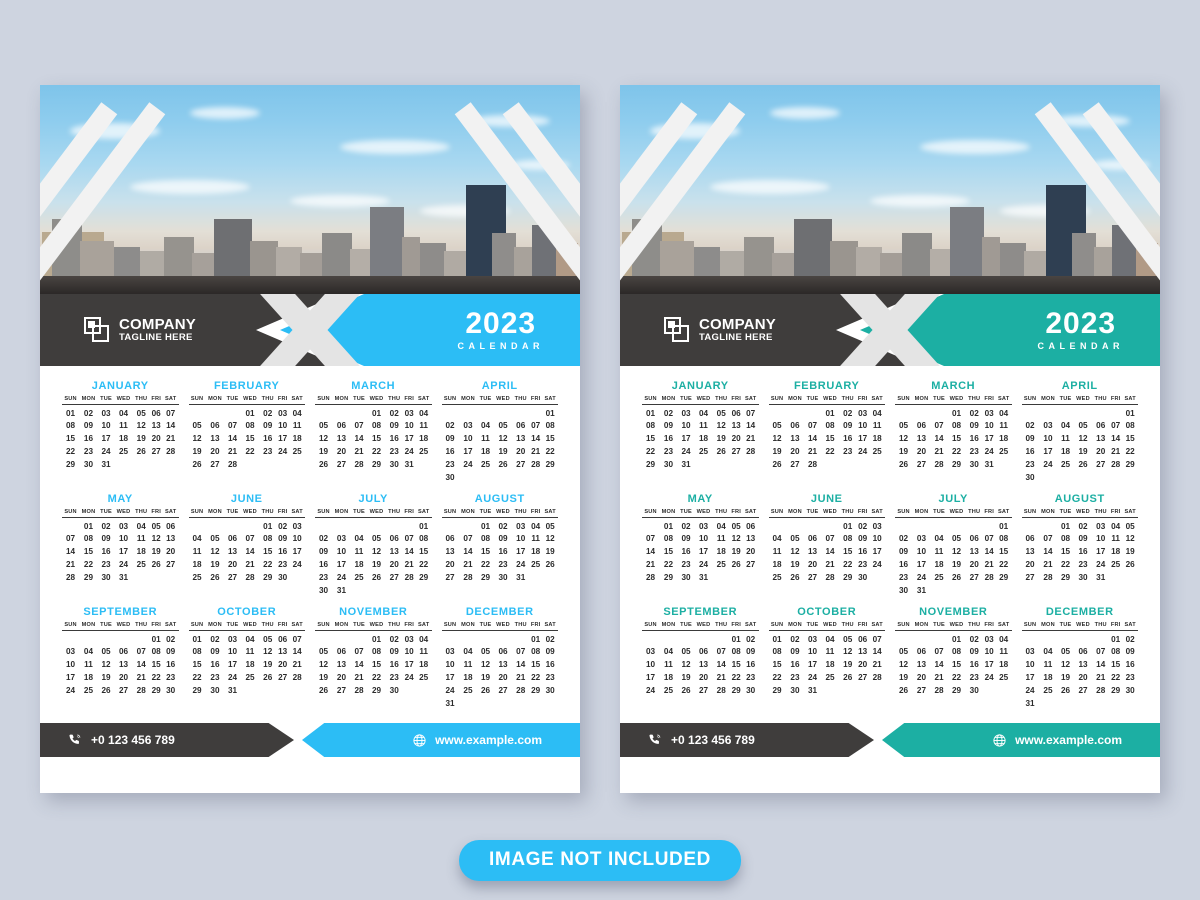 This screenshot has height=900, width=1200. What do you see at coordinates (1130, 650) in the screenshot?
I see `day-cell: 09` at bounding box center [1130, 650].